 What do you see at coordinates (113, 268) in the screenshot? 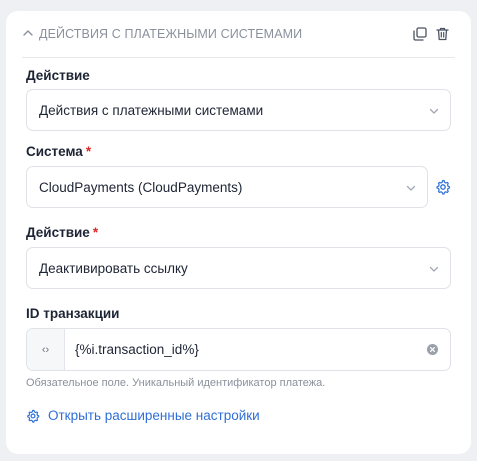
I see `action-value: Деактивировать ссылку` at bounding box center [113, 268].